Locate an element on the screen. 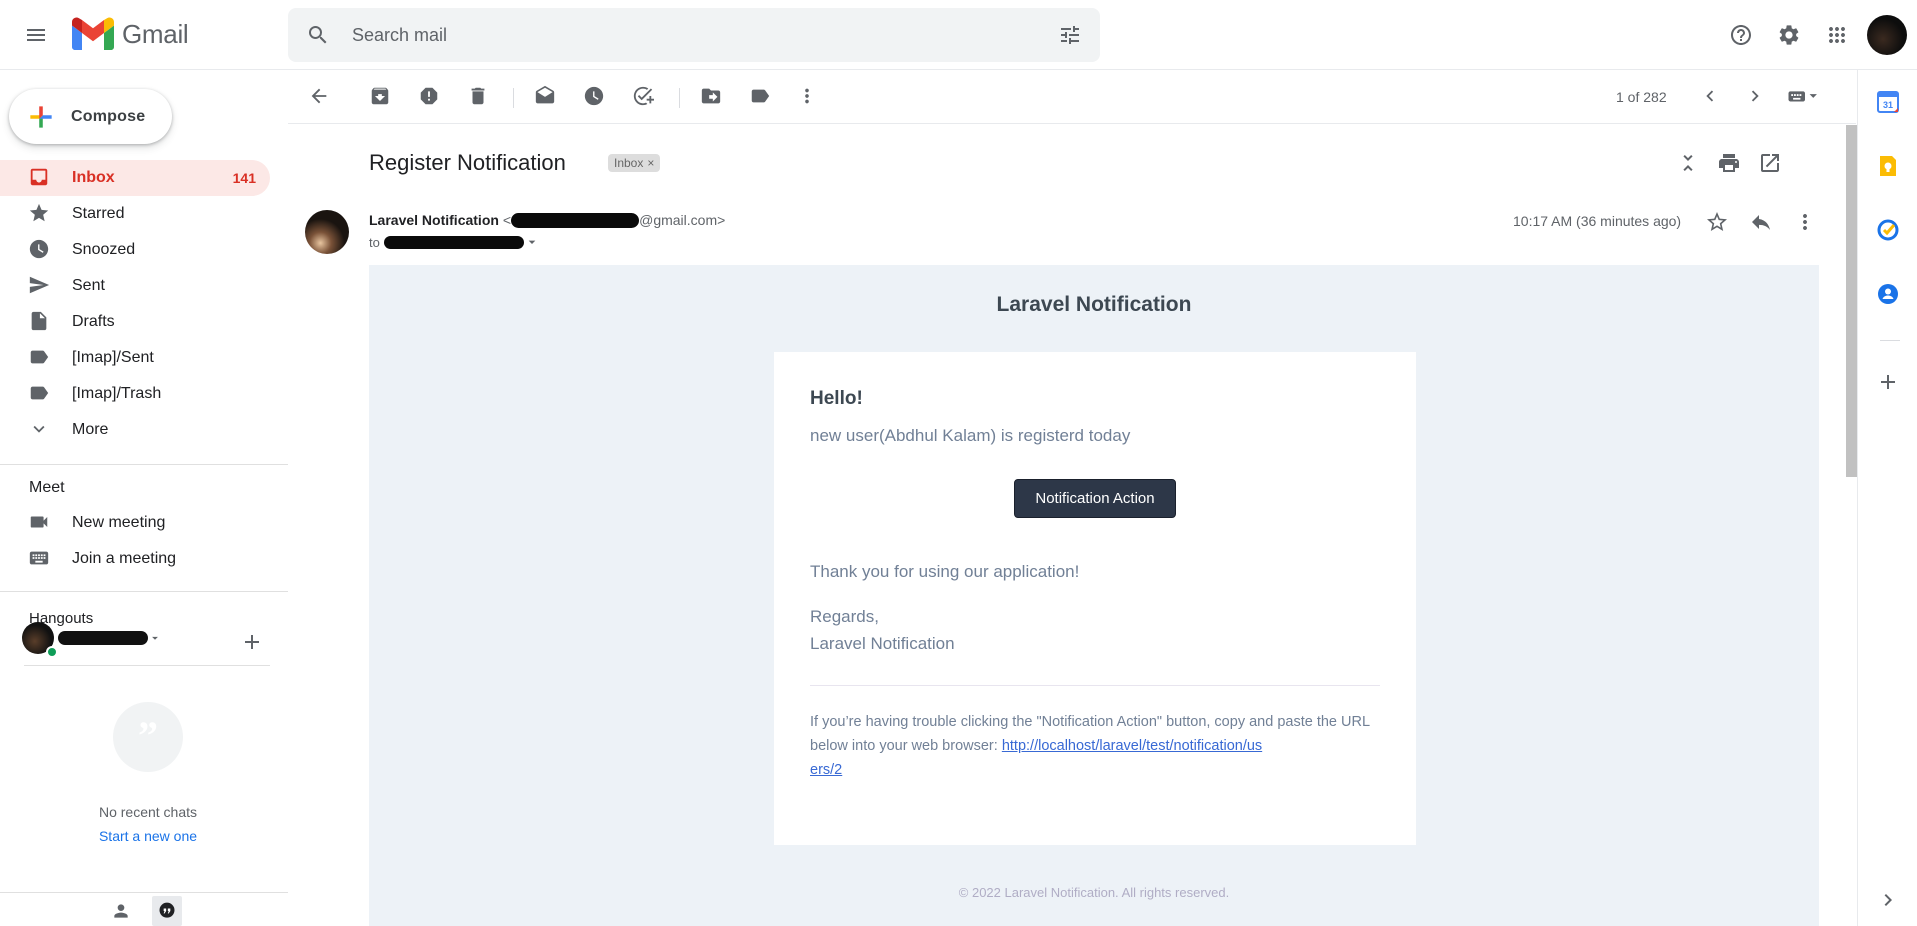 The width and height of the screenshot is (1917, 926). archive-icon is located at coordinates (381, 97).